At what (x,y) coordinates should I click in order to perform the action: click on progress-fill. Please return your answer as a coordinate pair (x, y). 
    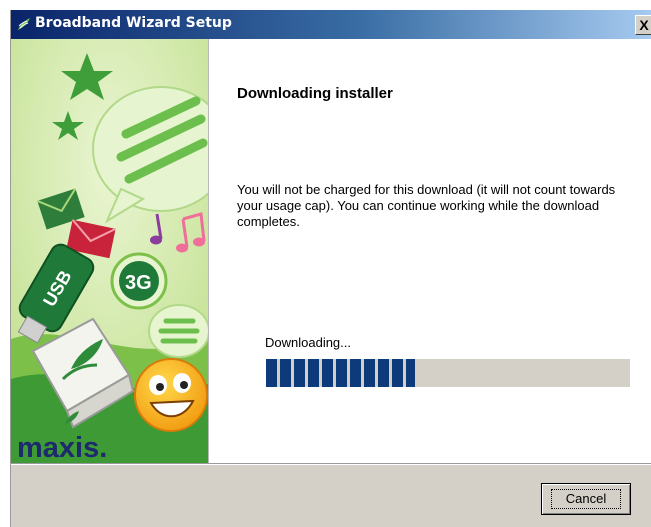
    Looking at the image, I should click on (341, 373).